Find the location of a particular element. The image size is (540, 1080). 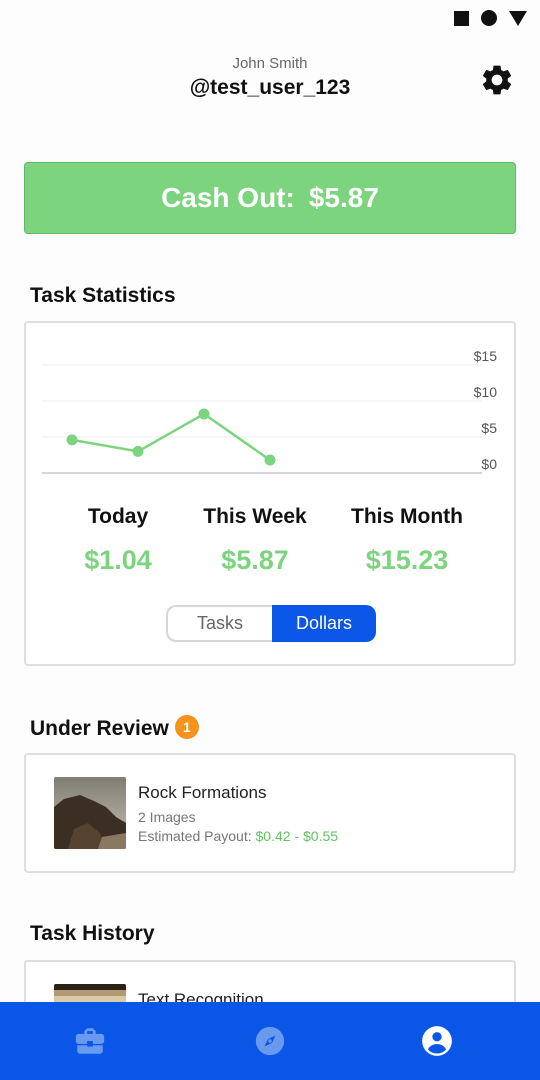

chart-y-tick-label: $15 is located at coordinates (486, 356).